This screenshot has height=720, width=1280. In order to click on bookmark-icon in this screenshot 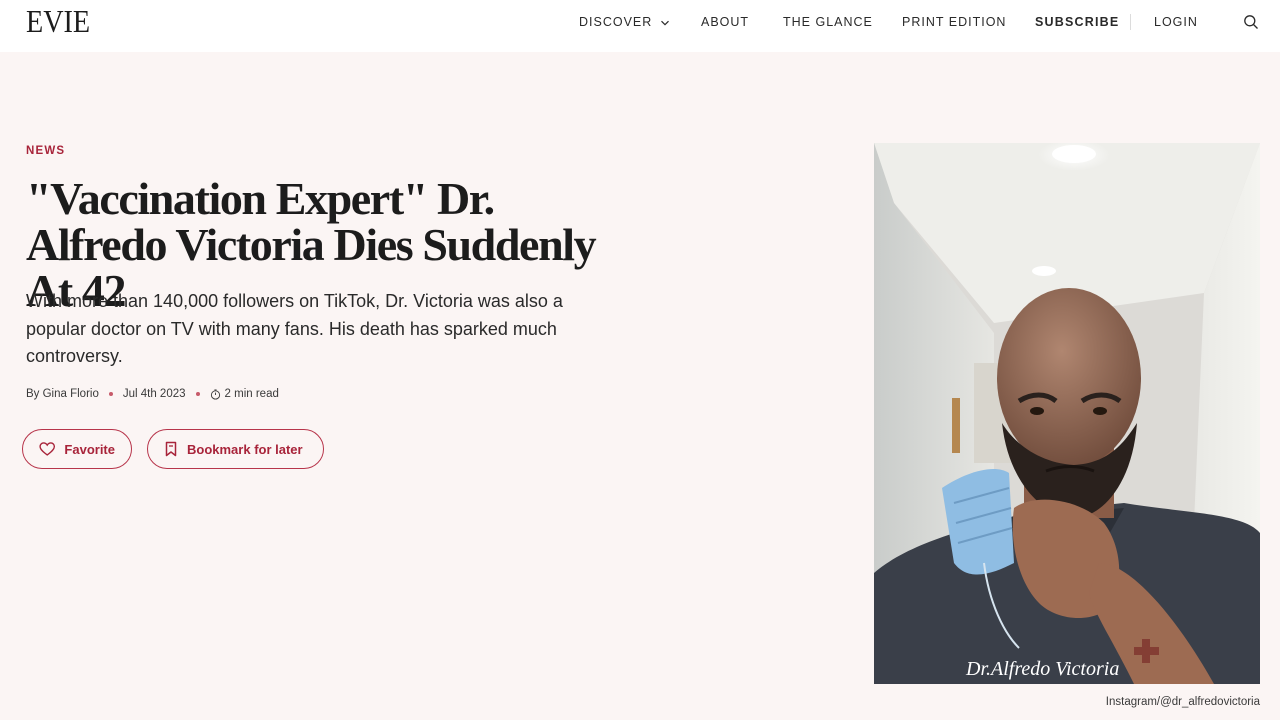, I will do `click(171, 449)`.